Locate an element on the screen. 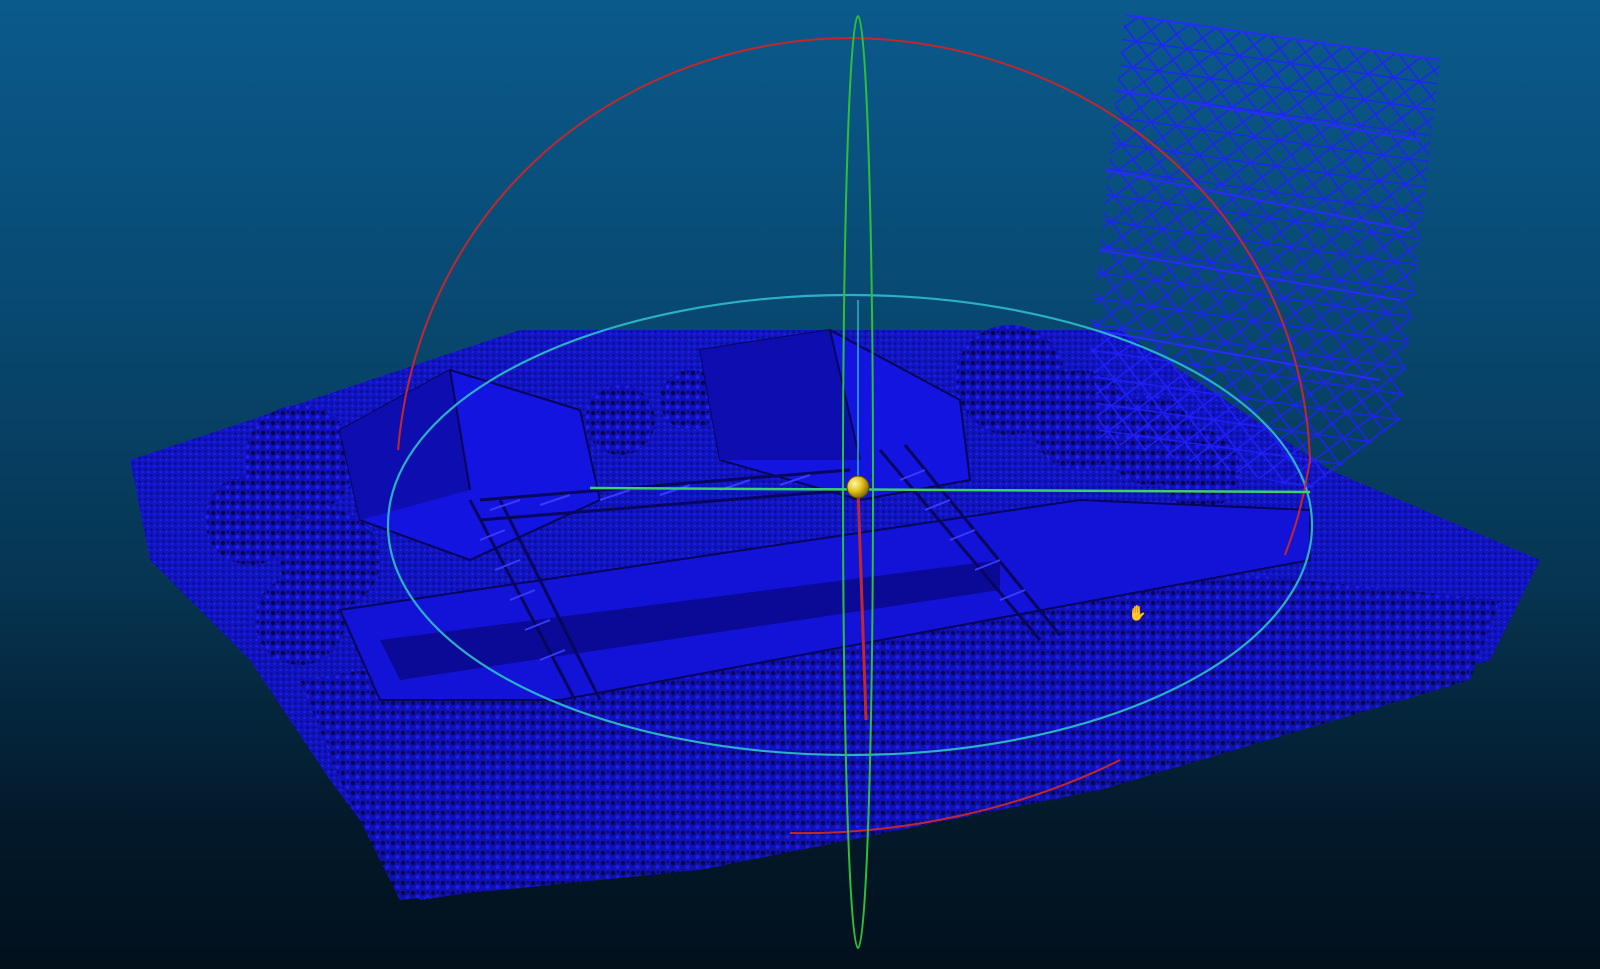  rotation-center-icon is located at coordinates (858, 487).